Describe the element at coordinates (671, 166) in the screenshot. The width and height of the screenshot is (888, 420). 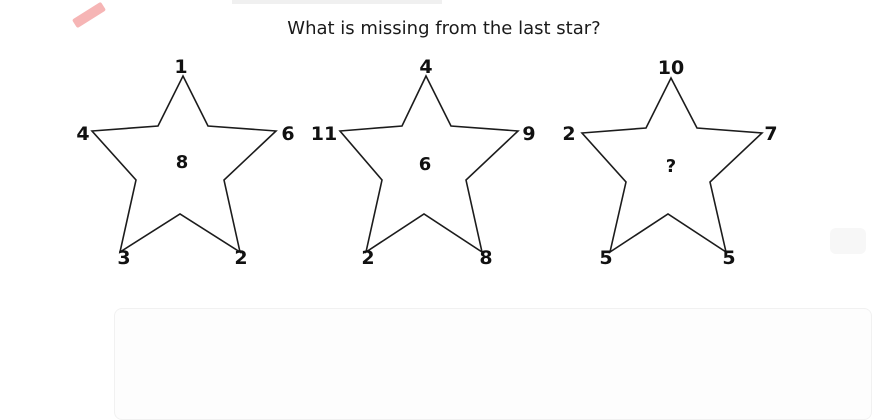
I see `star-3-center-number: ?` at that location.